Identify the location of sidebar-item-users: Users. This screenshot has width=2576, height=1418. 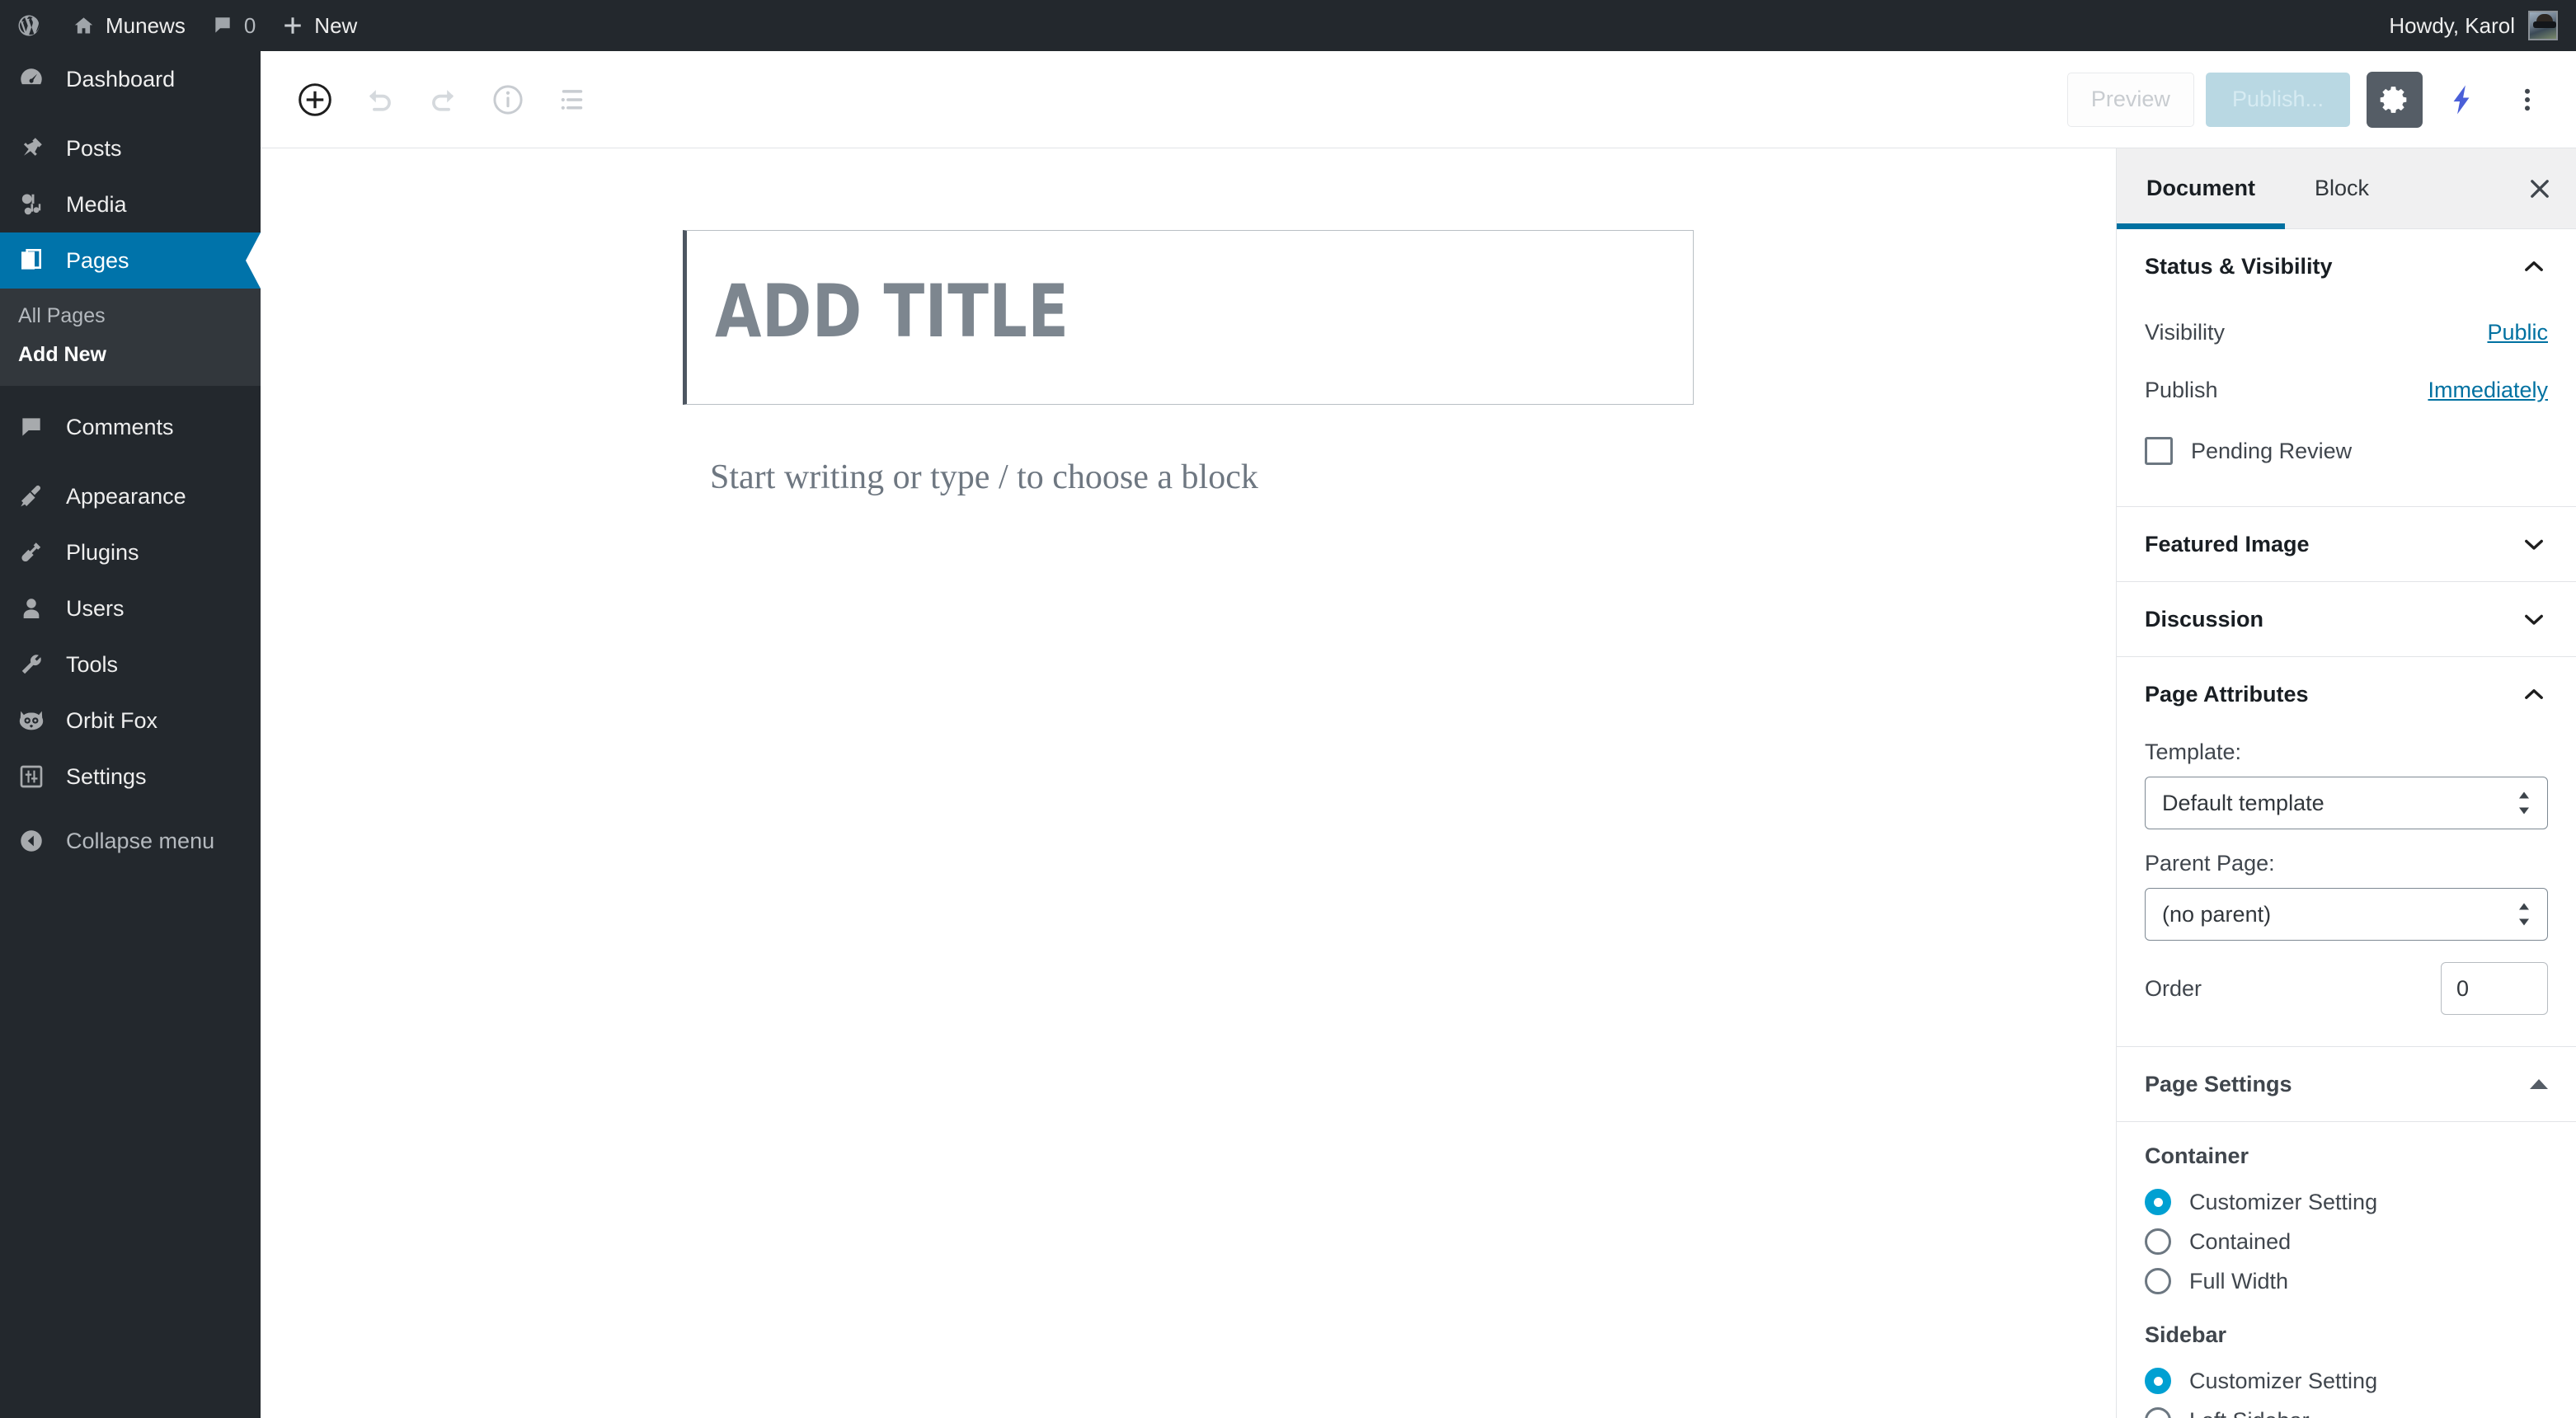
(130, 608).